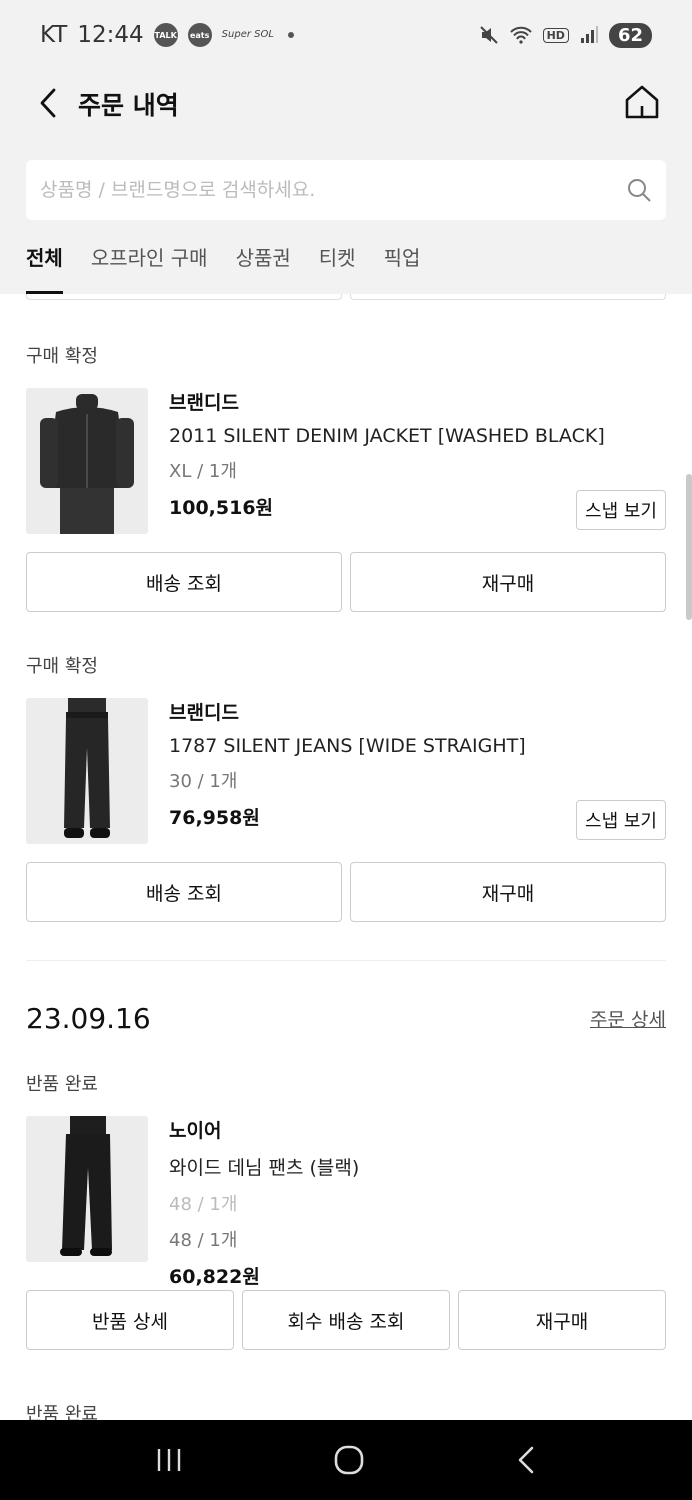 The height and width of the screenshot is (1500, 692). What do you see at coordinates (88, 1018) in the screenshot?
I see `order-date: 23.09.16` at bounding box center [88, 1018].